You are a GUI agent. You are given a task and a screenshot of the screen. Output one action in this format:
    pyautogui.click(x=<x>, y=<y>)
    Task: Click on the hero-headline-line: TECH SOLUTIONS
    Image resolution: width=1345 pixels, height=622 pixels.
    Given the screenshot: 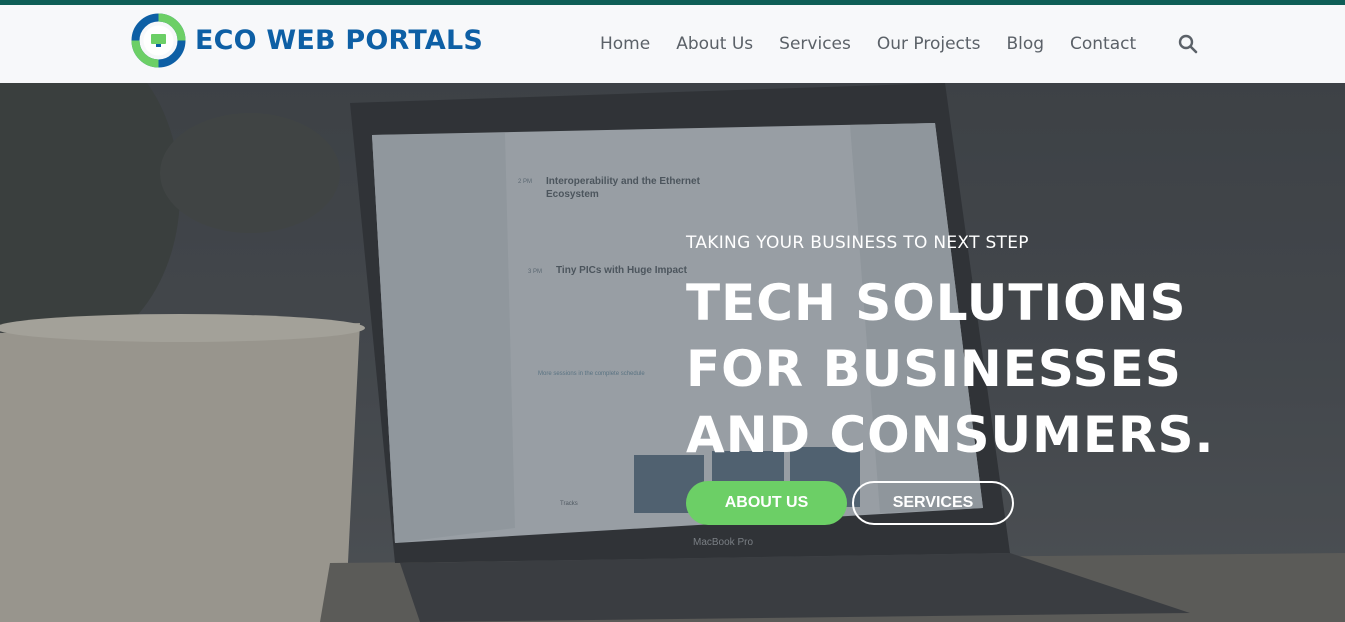 What is the action you would take?
    pyautogui.click(x=936, y=303)
    